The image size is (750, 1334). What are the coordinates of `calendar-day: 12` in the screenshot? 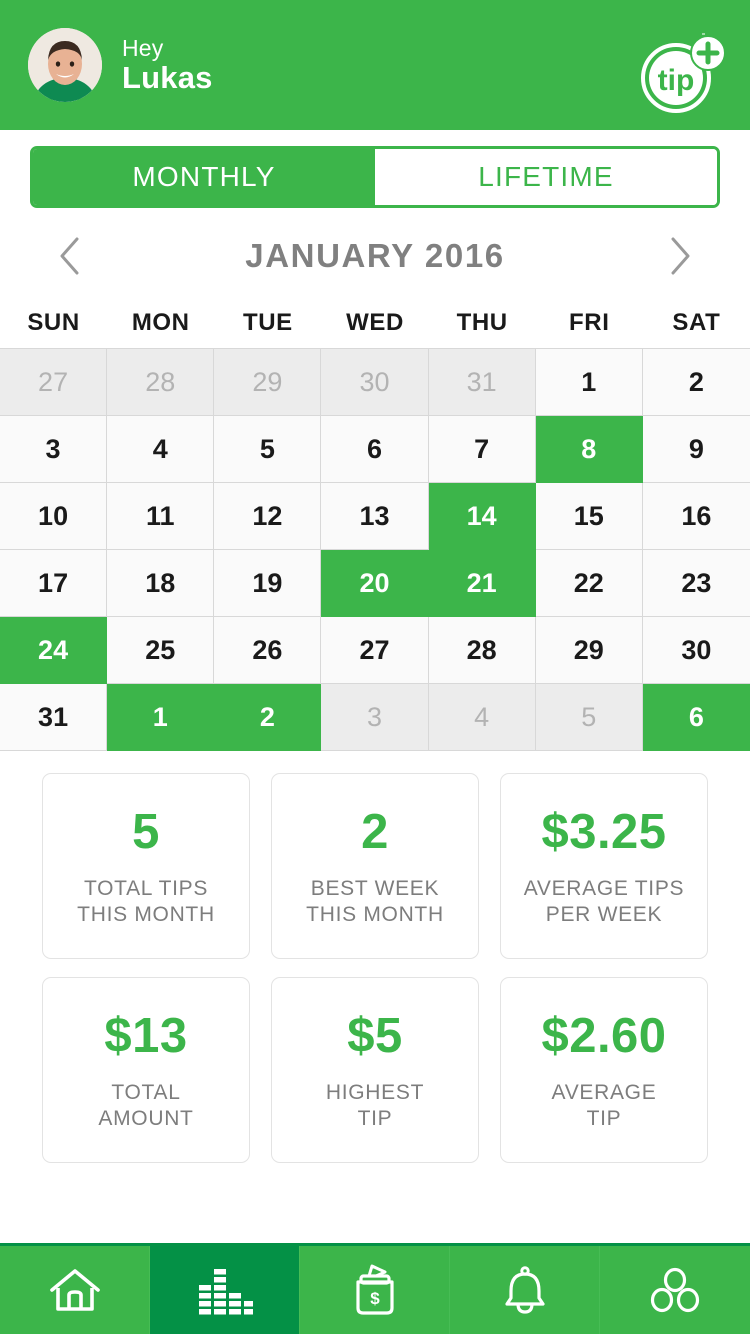 It's located at (268, 516).